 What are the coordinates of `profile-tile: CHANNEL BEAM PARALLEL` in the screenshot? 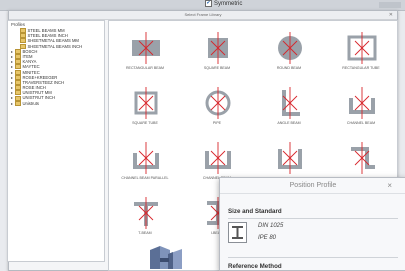 It's located at (145, 164).